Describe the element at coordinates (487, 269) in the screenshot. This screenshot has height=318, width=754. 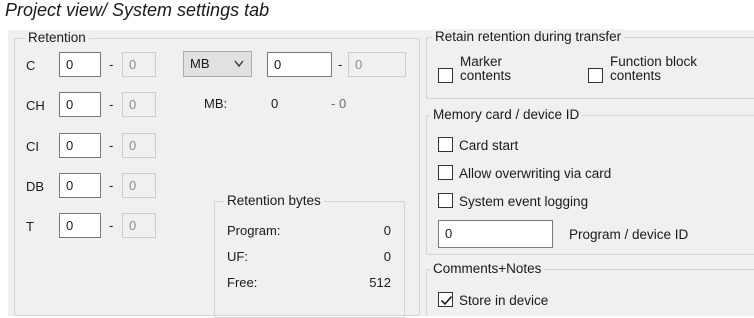
I see `comments-notes-title: Comments+Notes` at that location.